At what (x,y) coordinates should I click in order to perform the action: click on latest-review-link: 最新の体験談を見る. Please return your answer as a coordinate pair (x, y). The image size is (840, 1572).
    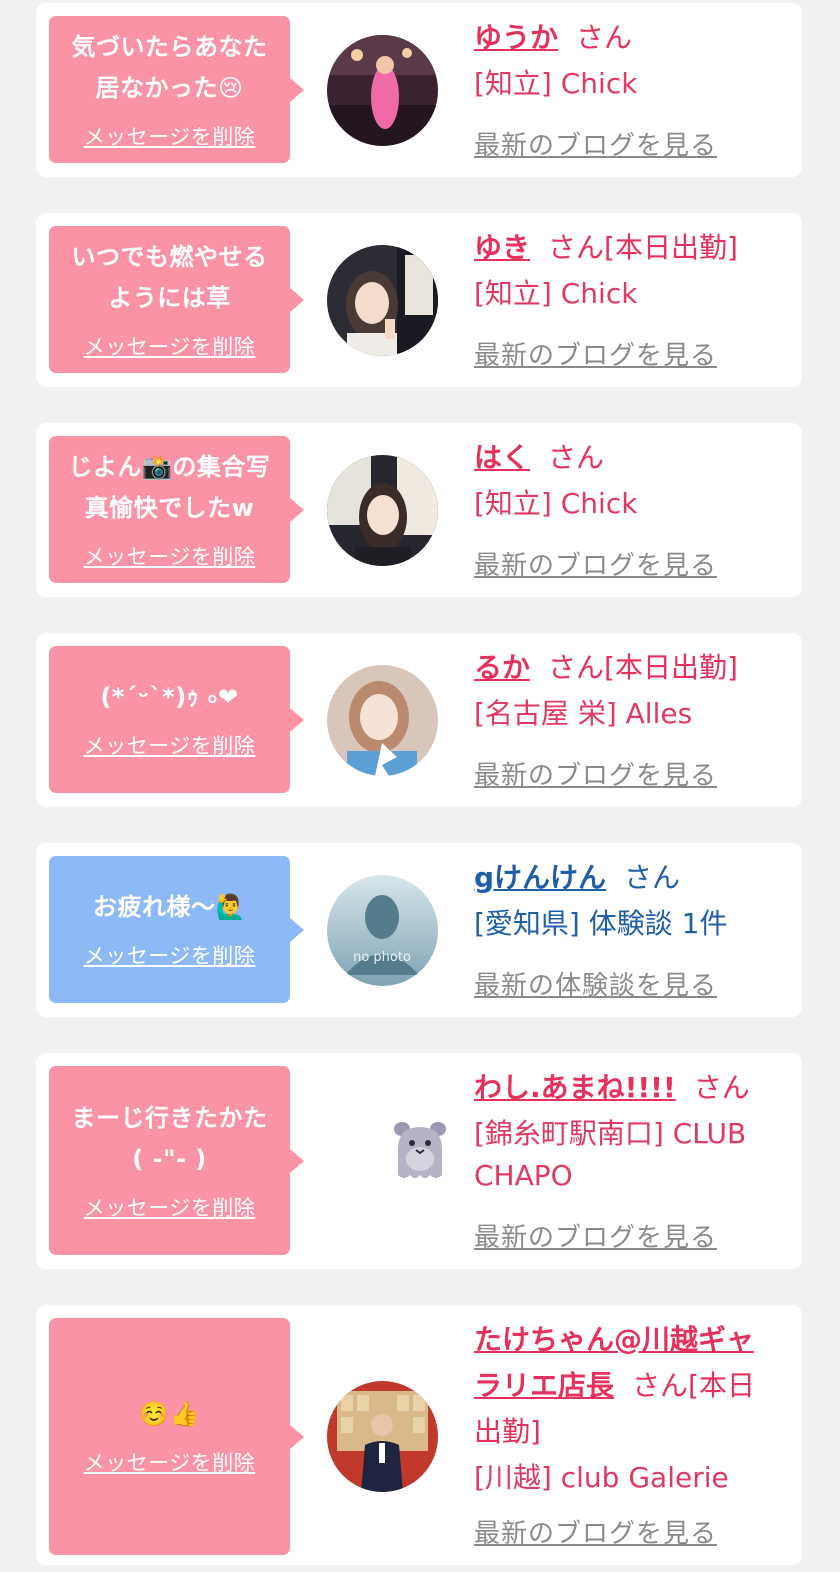
    Looking at the image, I should click on (595, 983).